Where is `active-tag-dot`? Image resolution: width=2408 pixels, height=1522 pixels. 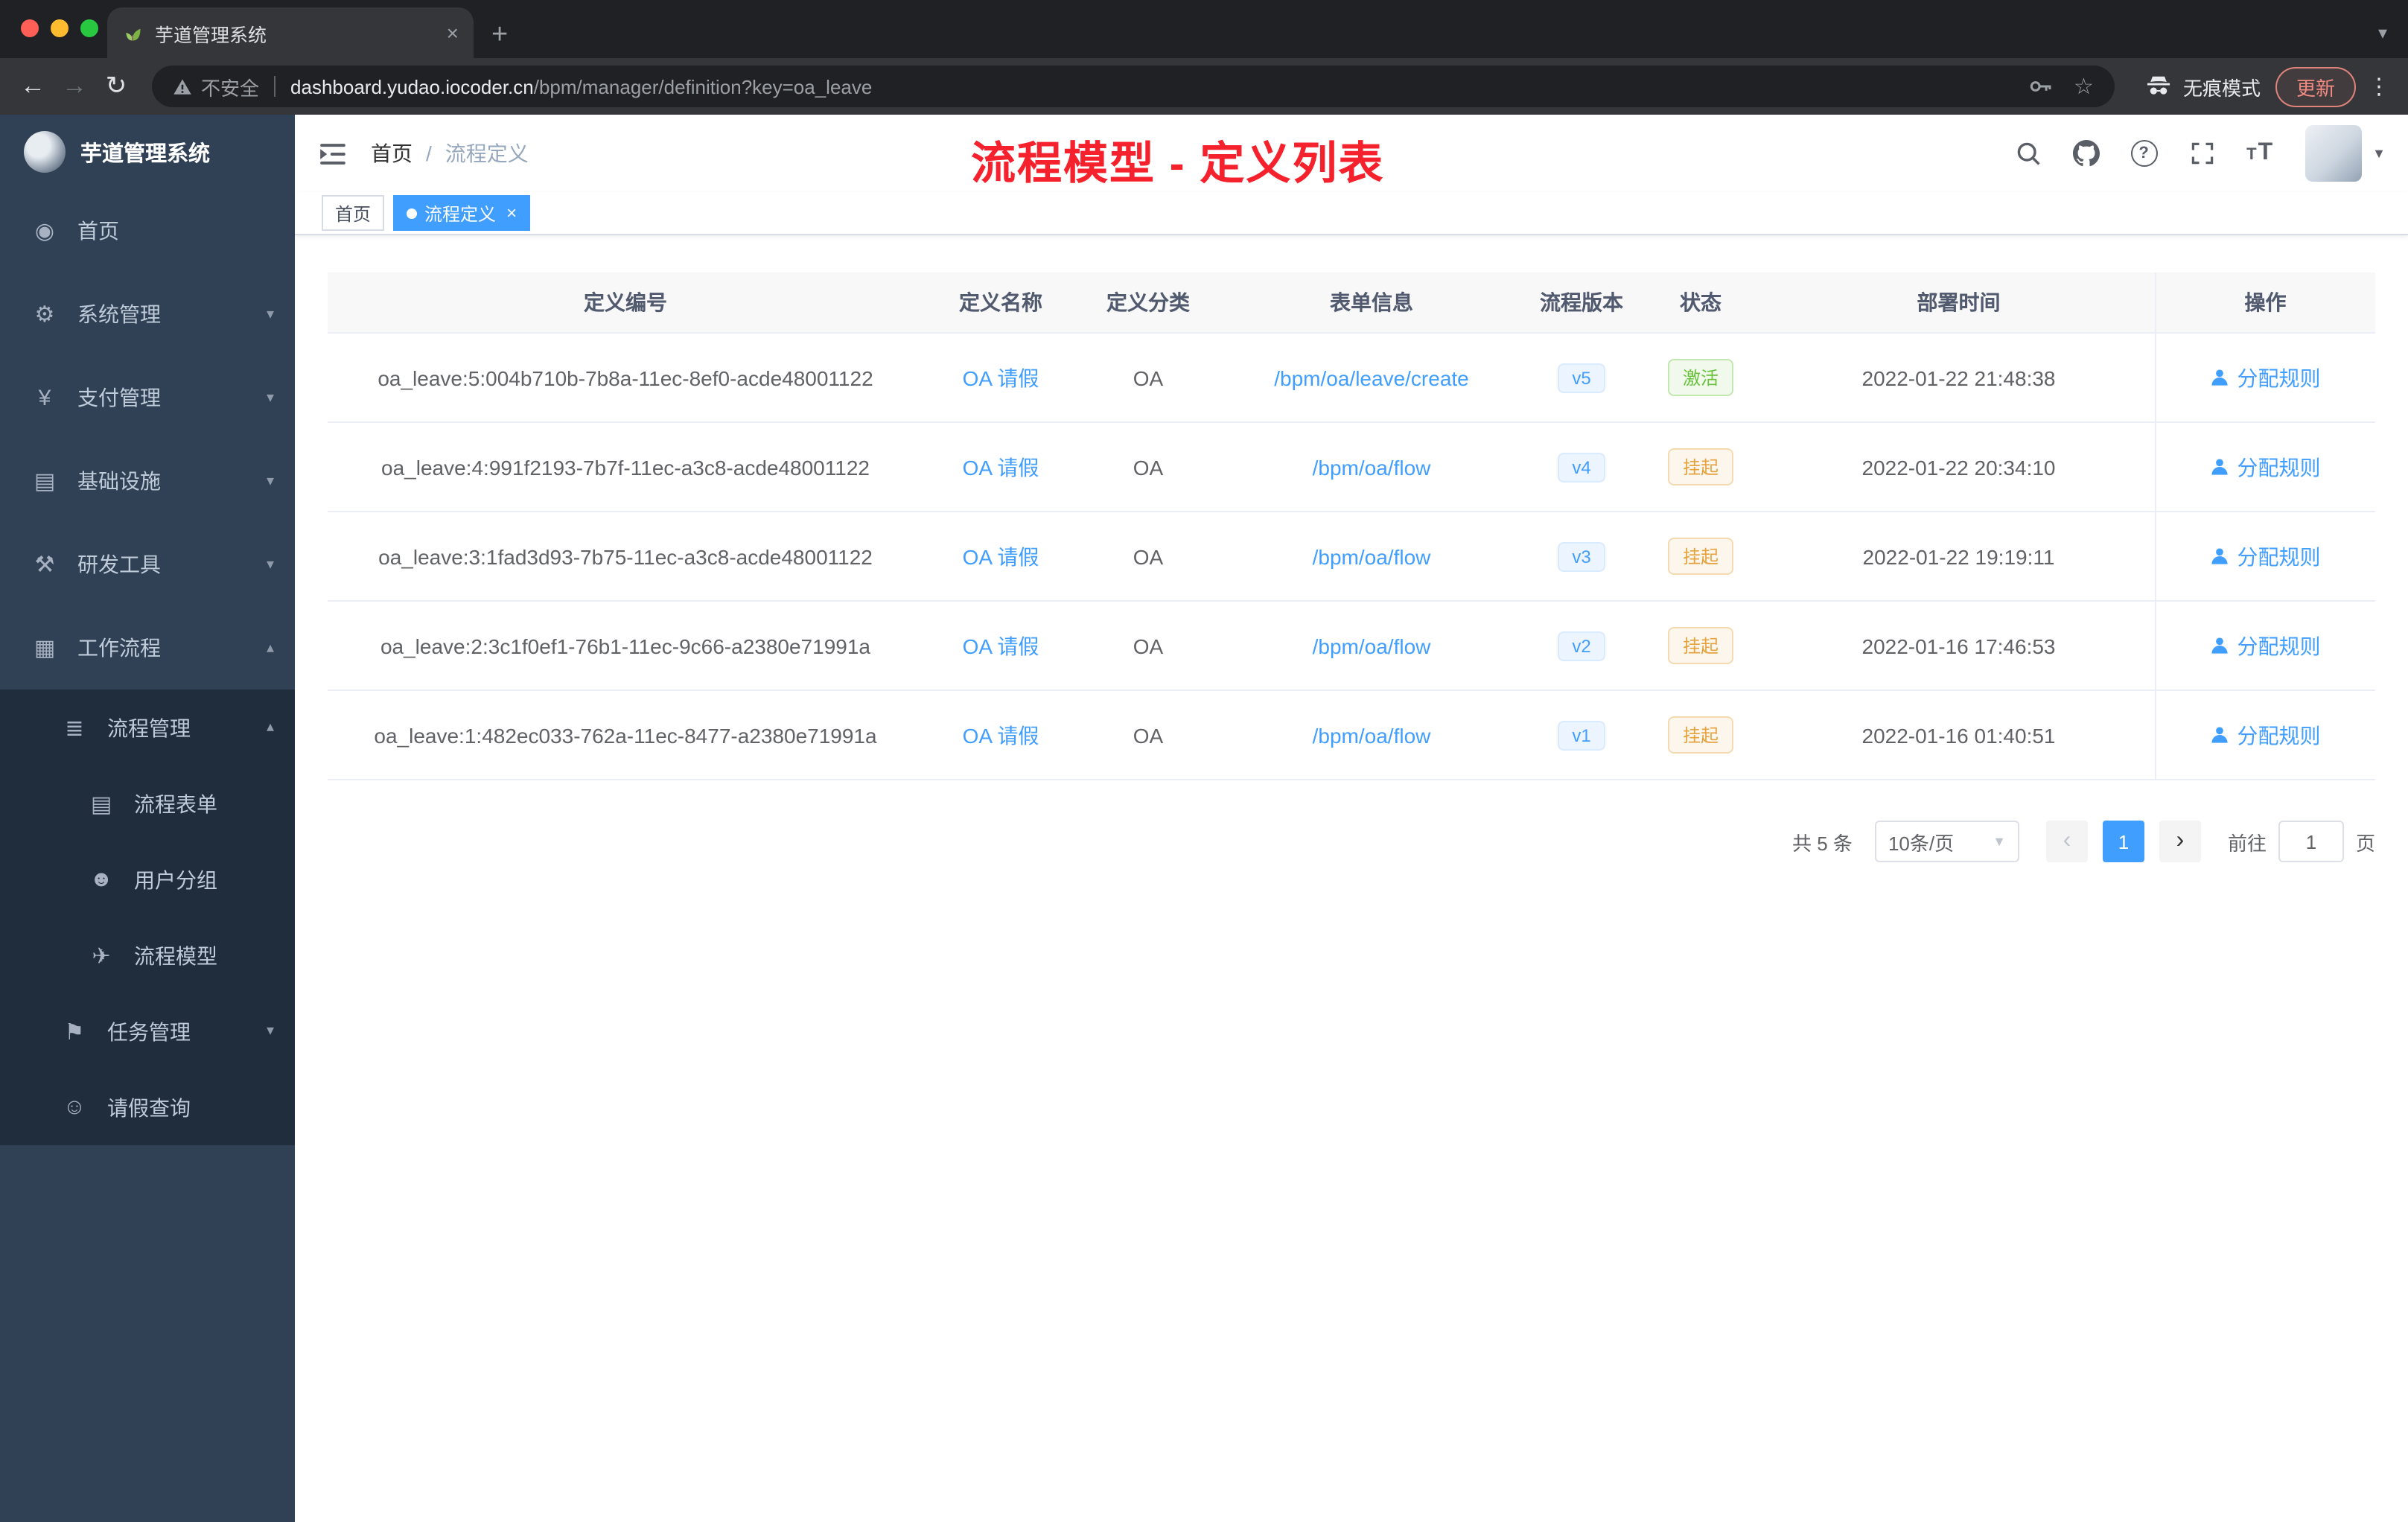 active-tag-dot is located at coordinates (412, 213).